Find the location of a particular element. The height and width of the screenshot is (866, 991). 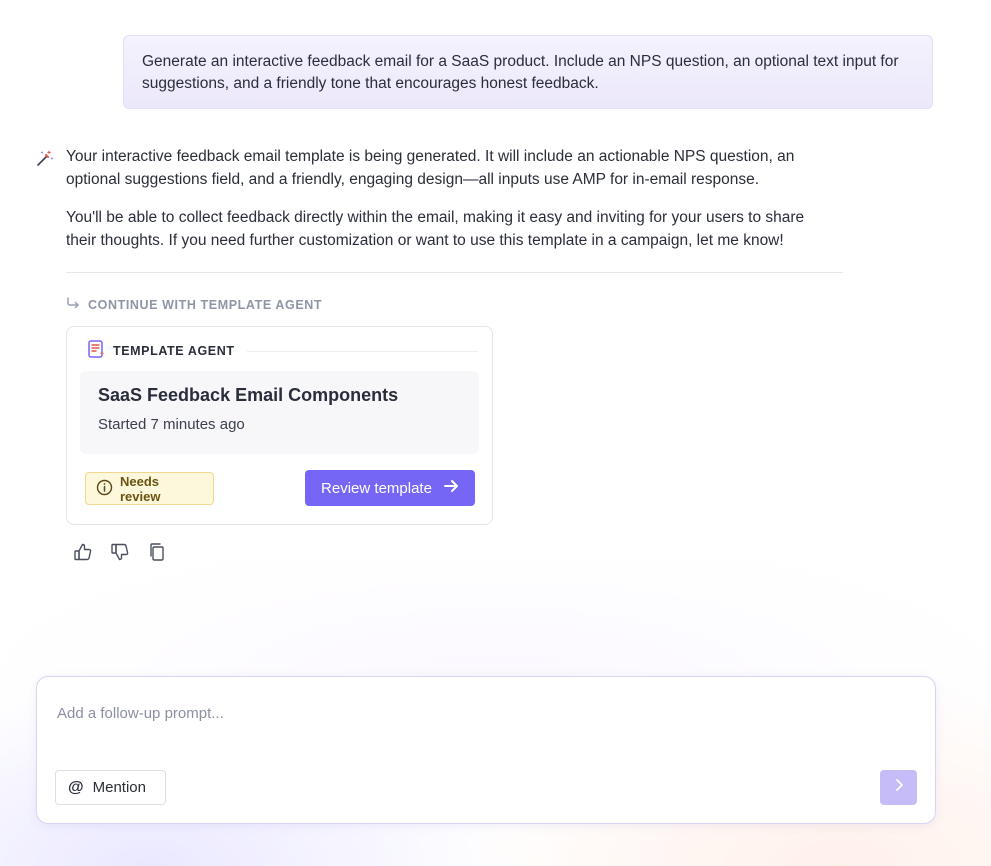

continue-label: CONTINUE WITH TEMPLATE AGENT is located at coordinates (205, 305).